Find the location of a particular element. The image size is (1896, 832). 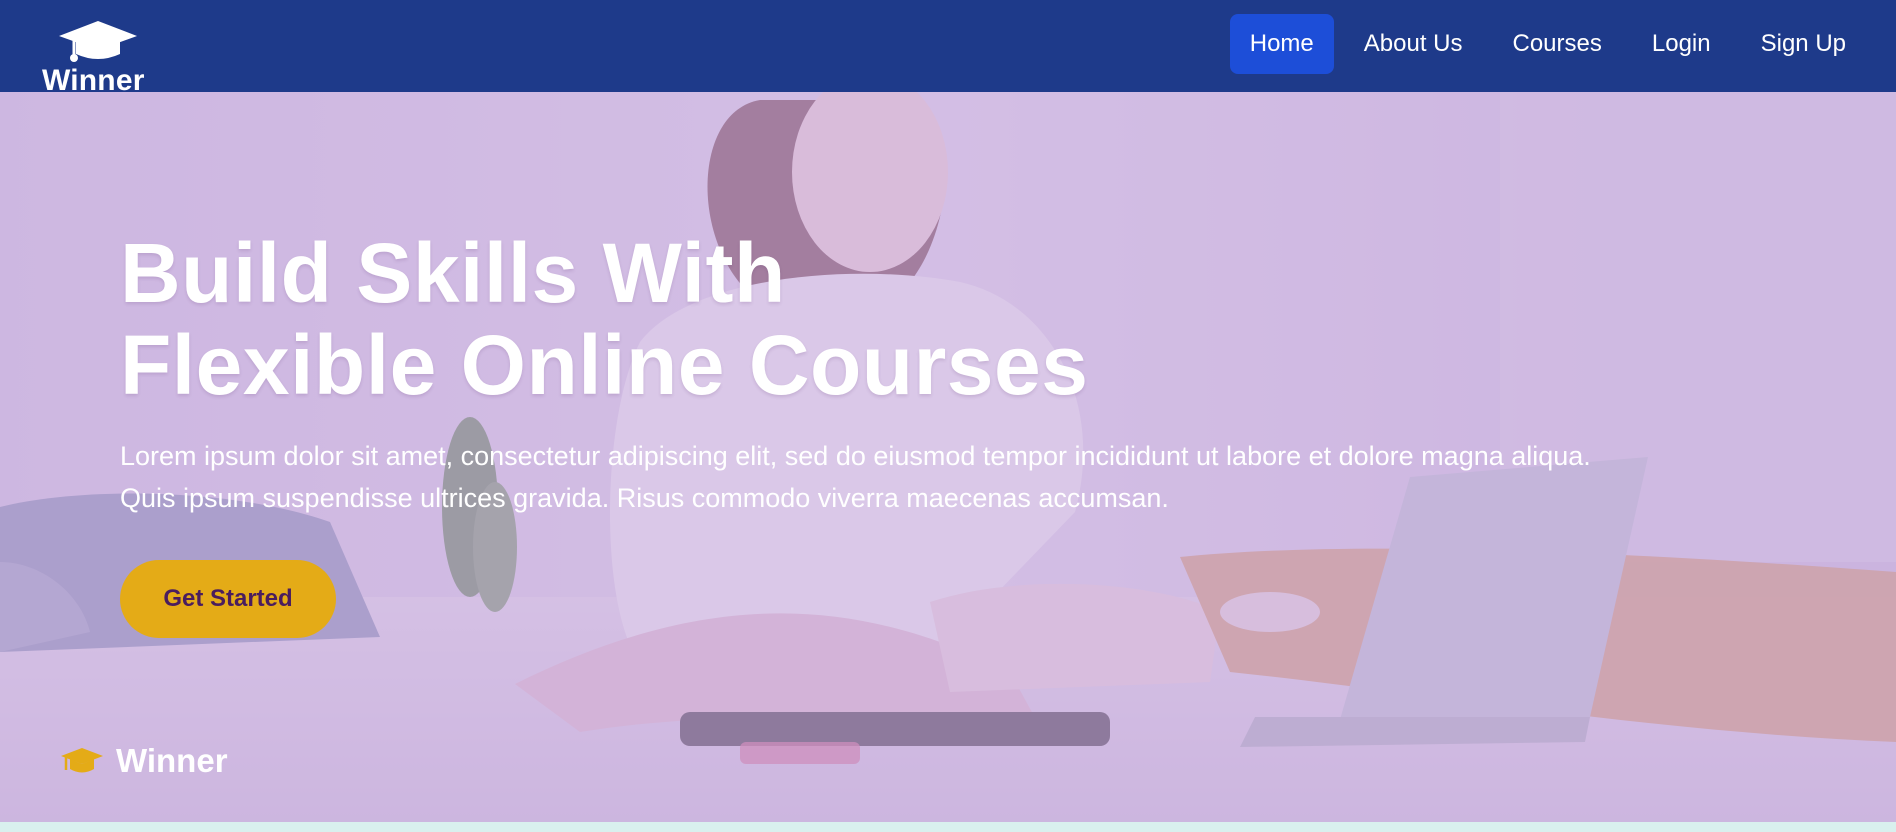

main-navigation: Home About Us Courses Login Sign Up is located at coordinates (1547, 44).